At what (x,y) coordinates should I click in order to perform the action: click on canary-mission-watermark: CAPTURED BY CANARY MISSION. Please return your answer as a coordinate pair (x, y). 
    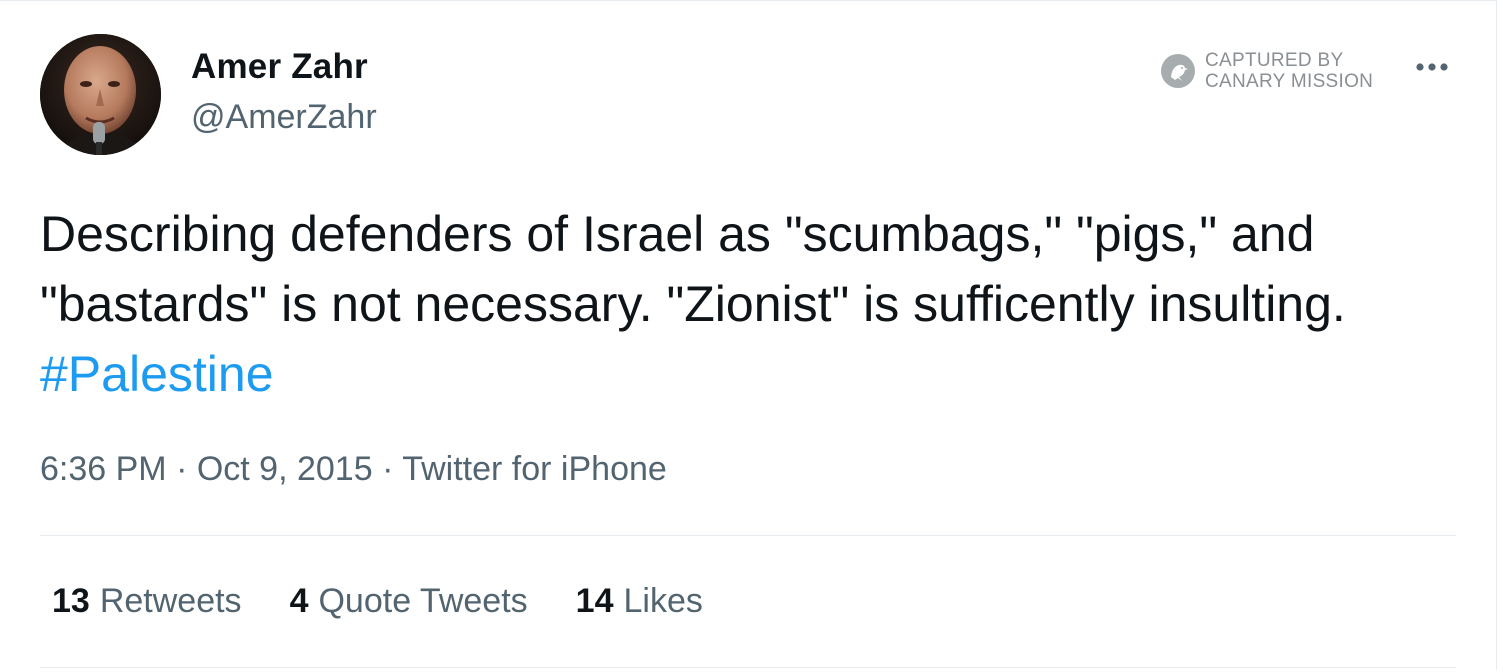
    Looking at the image, I should click on (1266, 71).